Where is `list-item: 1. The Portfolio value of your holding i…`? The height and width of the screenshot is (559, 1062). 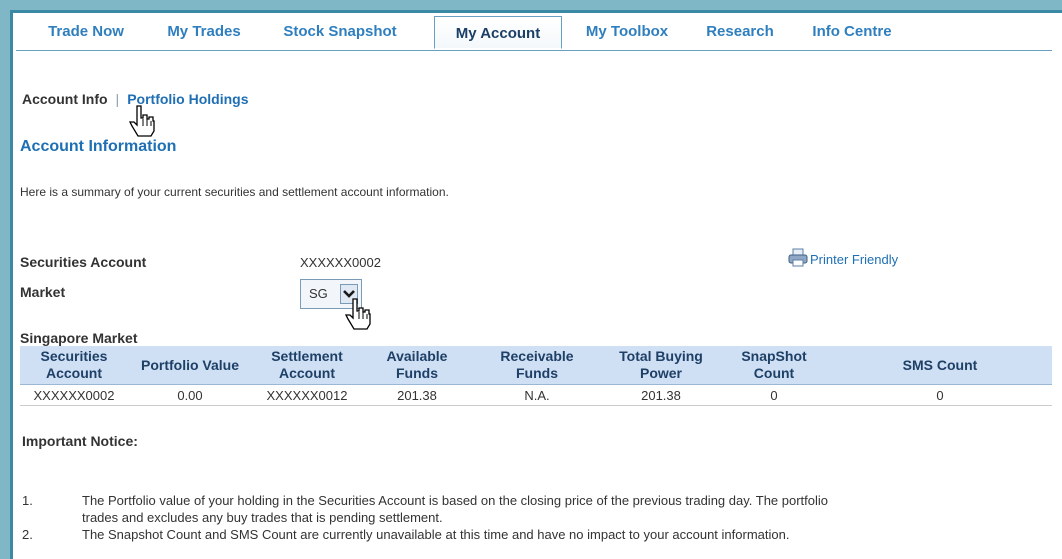
list-item: 1. The Portfolio value of your holding i… is located at coordinates (537, 509).